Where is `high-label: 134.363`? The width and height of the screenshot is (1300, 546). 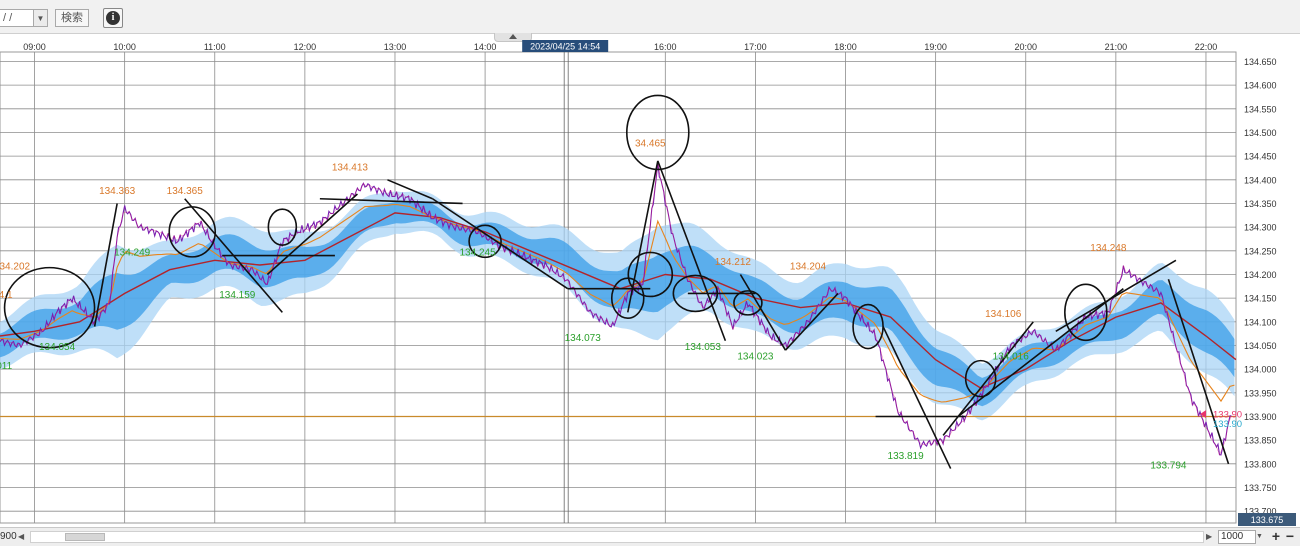
high-label: 134.363 is located at coordinates (117, 191).